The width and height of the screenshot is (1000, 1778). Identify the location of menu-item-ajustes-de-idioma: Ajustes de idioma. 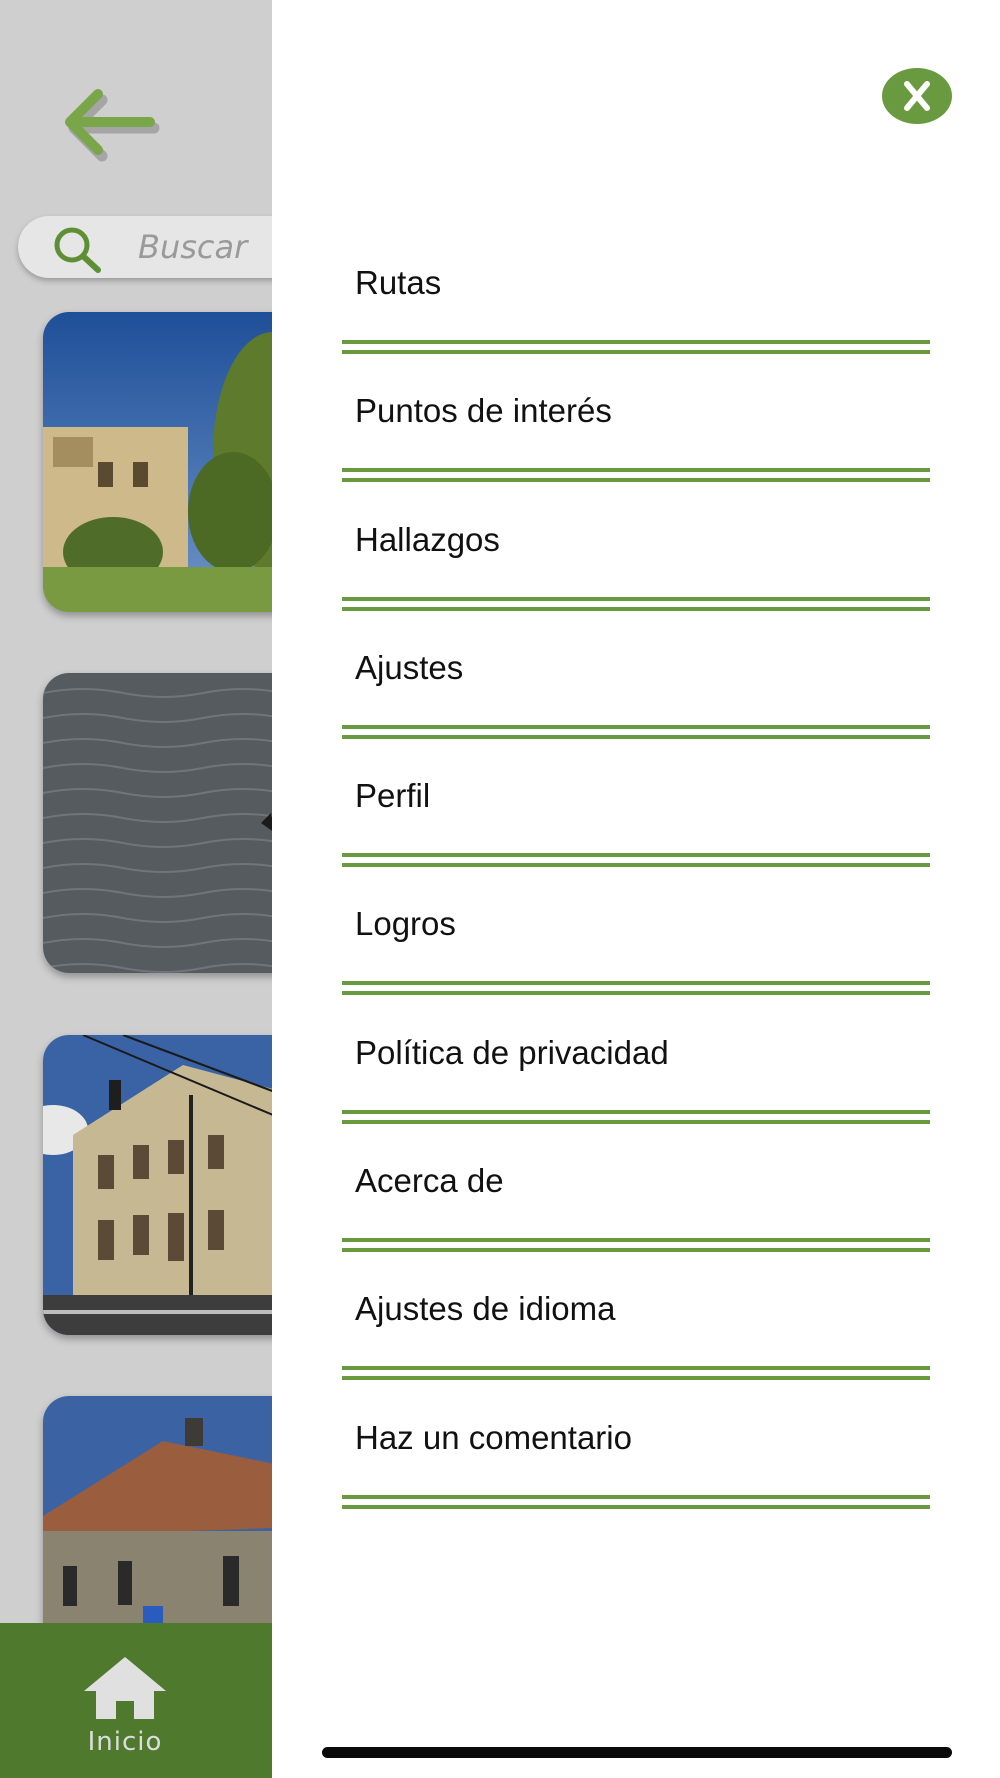
(636, 1313).